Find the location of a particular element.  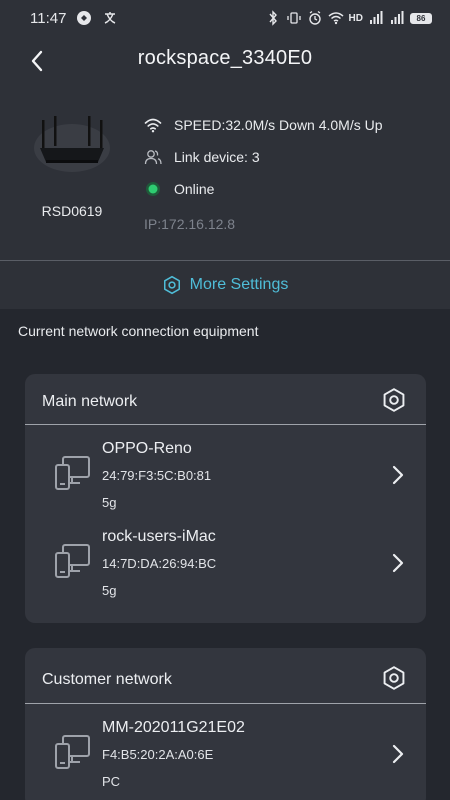

bluetooth-icon is located at coordinates (273, 18).